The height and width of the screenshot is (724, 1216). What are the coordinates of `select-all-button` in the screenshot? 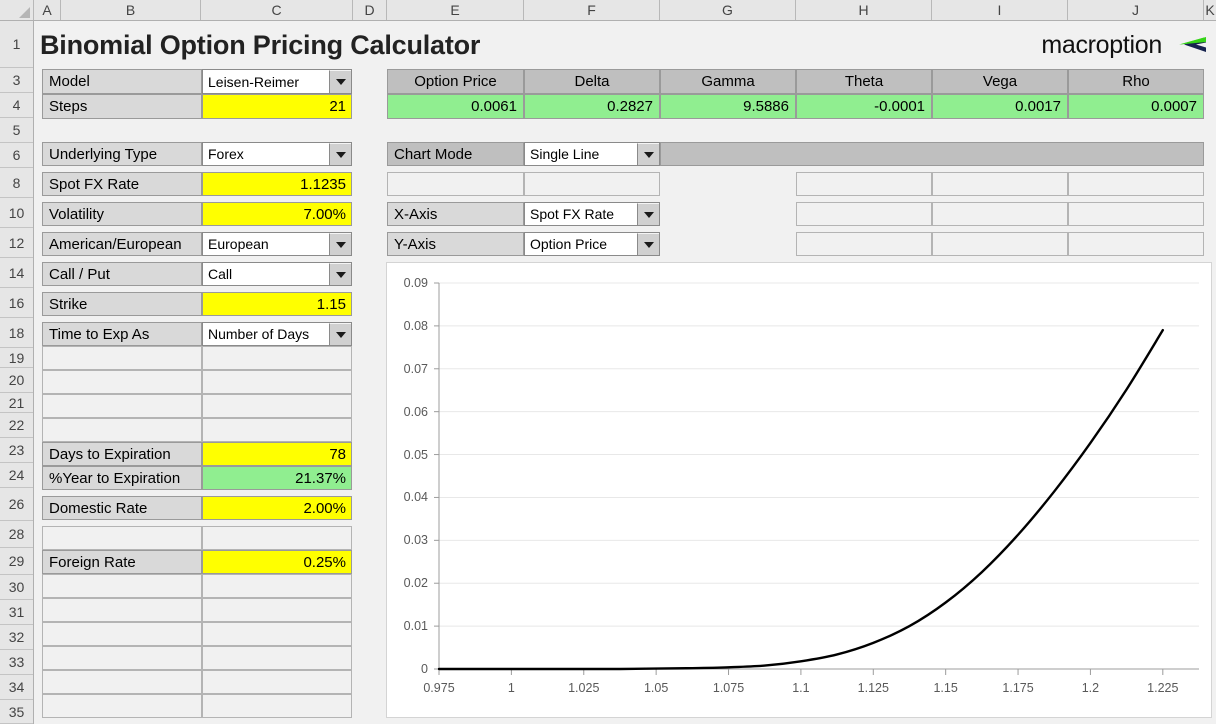 It's located at (17, 10).